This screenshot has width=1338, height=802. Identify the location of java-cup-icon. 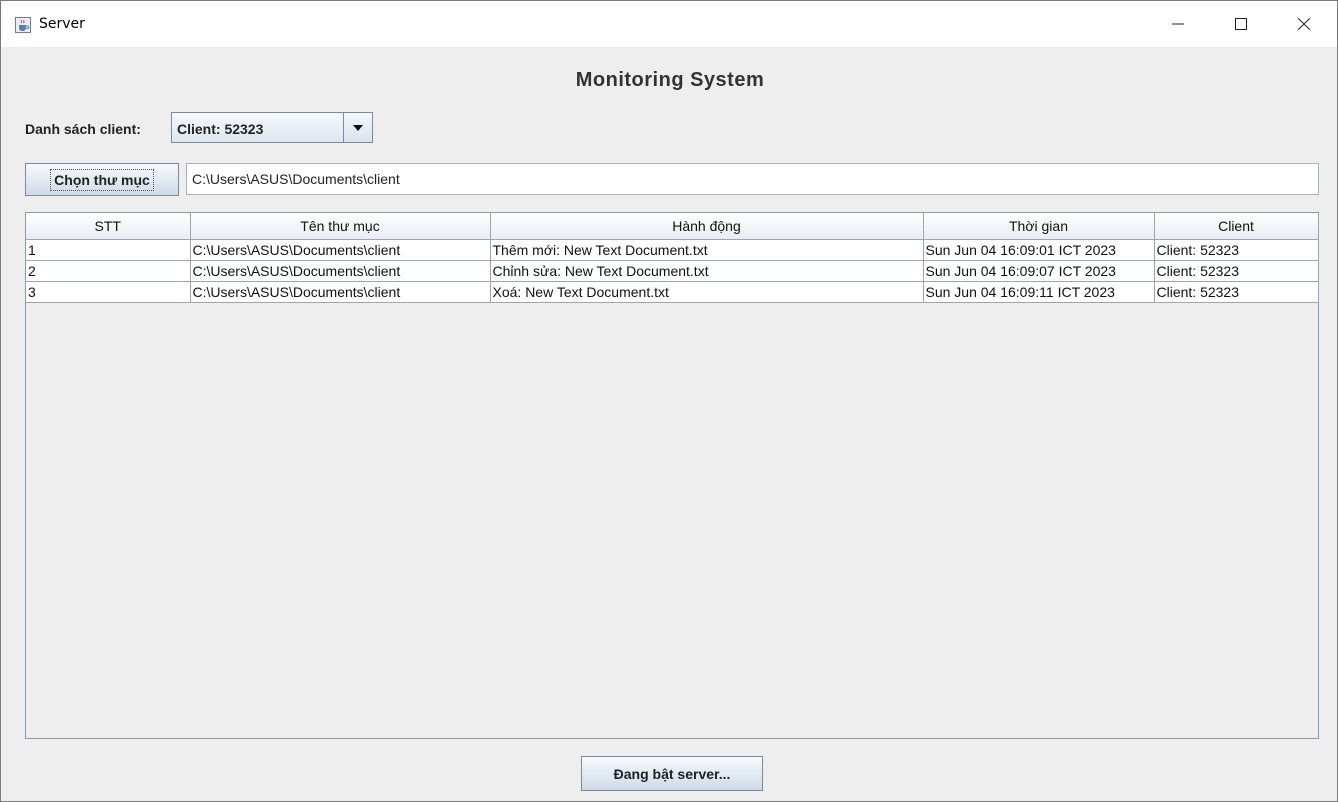
(23, 25).